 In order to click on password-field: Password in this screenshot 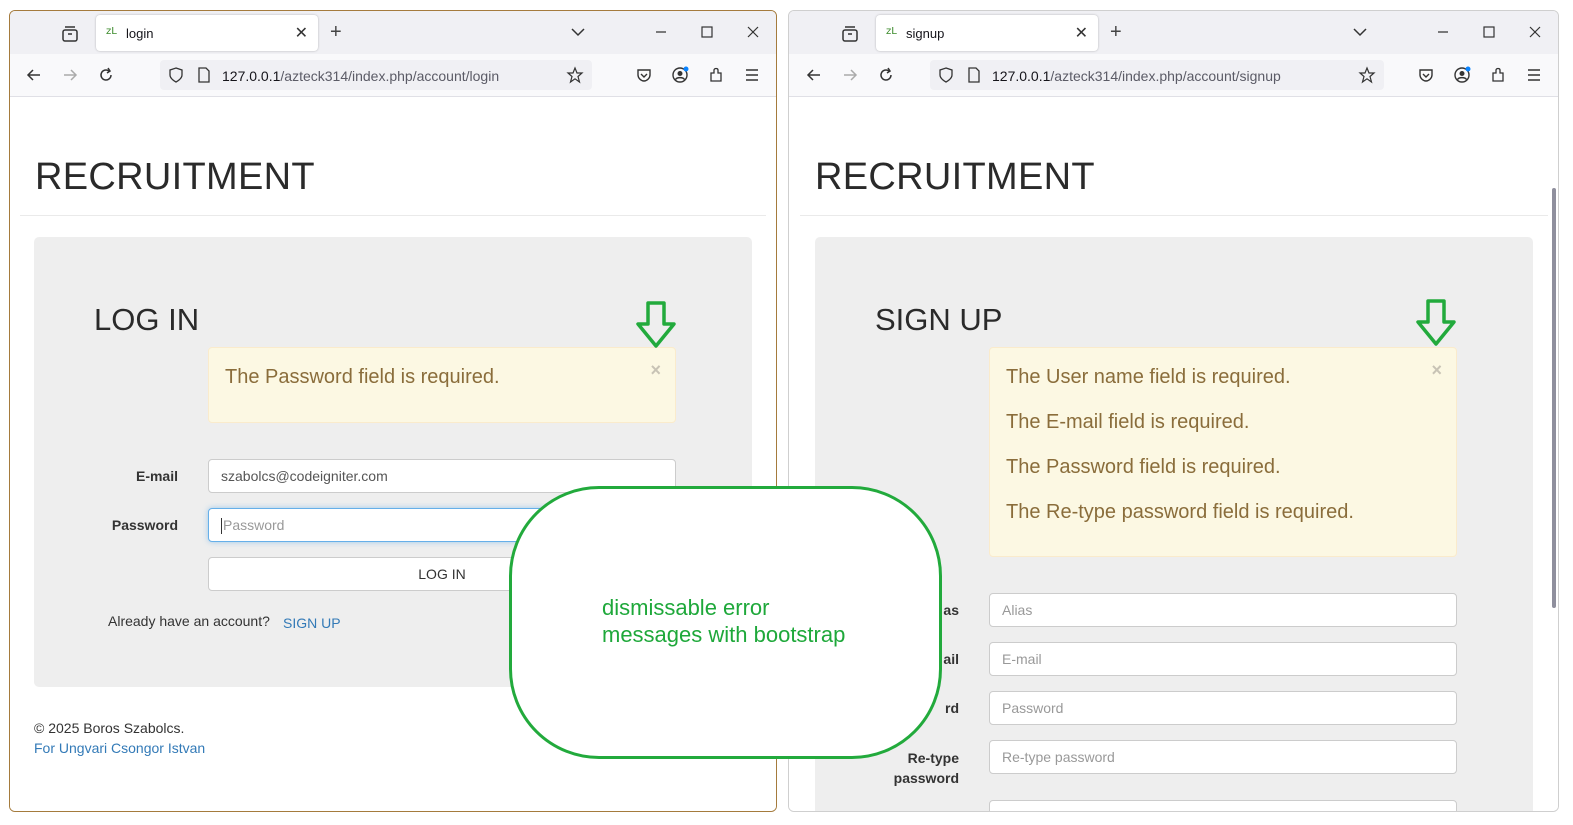, I will do `click(1223, 708)`.